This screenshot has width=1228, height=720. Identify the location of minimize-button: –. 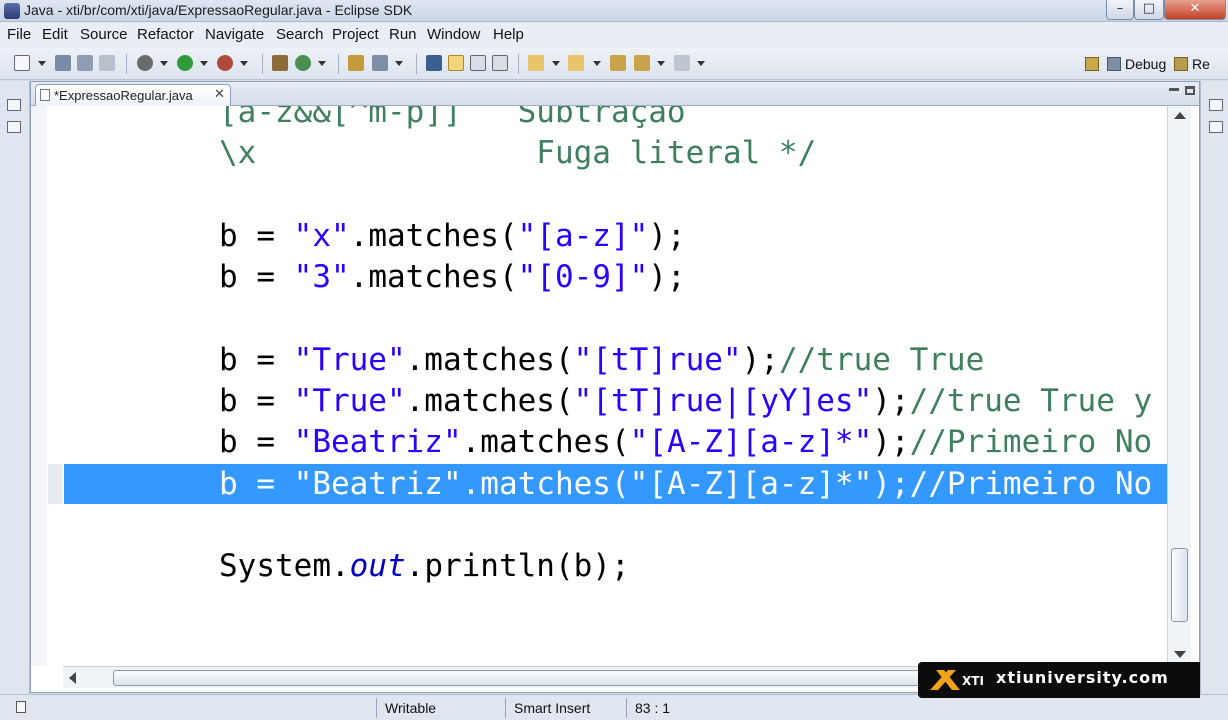
(1120, 10).